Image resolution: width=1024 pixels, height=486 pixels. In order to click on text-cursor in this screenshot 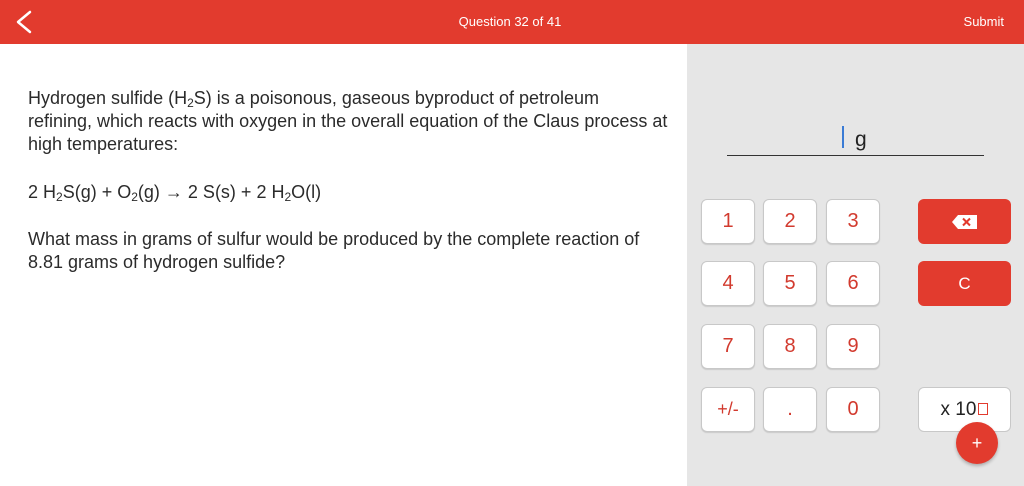, I will do `click(843, 137)`.